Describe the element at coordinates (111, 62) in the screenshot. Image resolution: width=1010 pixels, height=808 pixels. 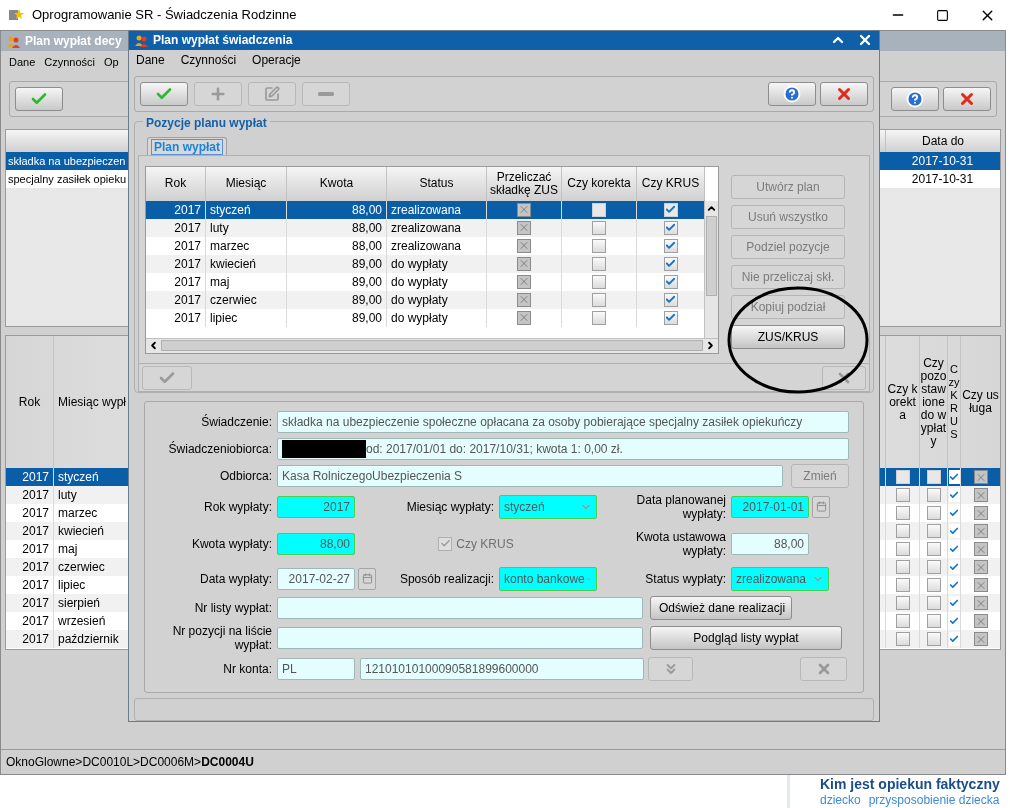
I see `menu-item: Op` at that location.